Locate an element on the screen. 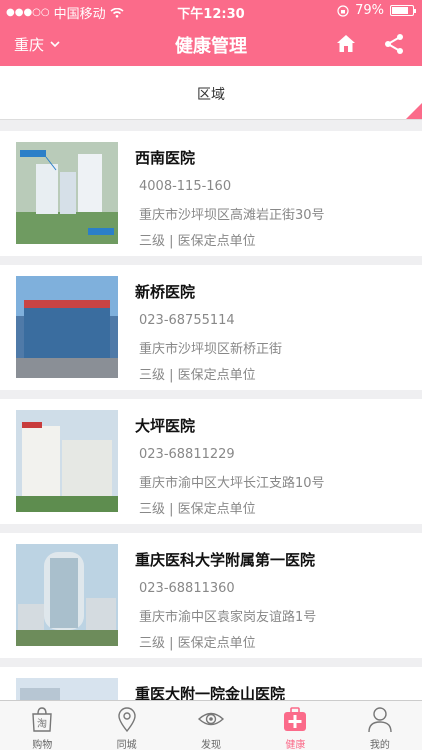 Image resolution: width=422 pixels, height=750 pixels. tab-discover: 发现 is located at coordinates (211, 725).